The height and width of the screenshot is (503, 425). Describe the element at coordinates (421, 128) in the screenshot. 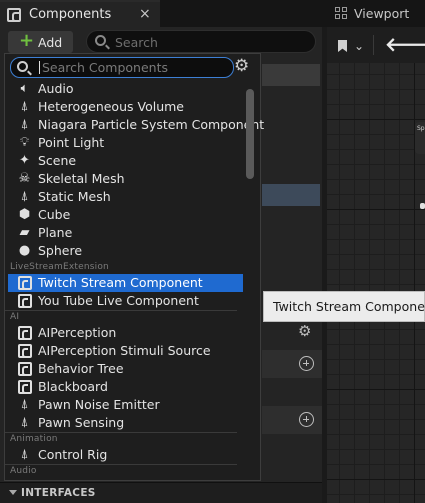

I see `graph-node-label: Sp` at that location.